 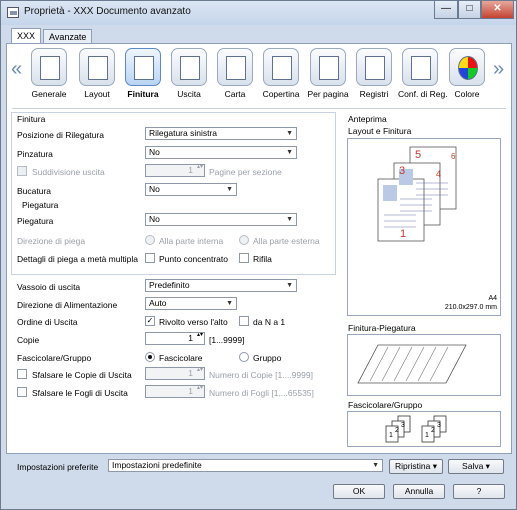 I want to click on layout-icon, so click(x=97, y=67).